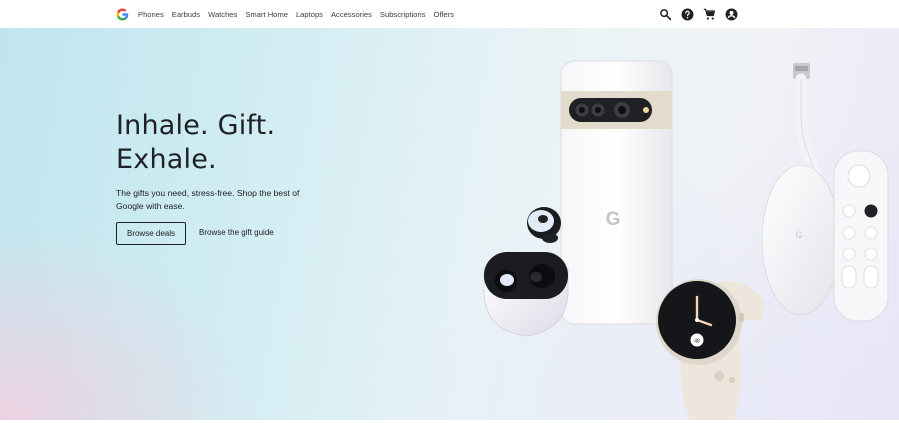 Image resolution: width=899 pixels, height=423 pixels. Describe the element at coordinates (166, 159) in the screenshot. I see `hero-headline-line-2: Exhale.` at that location.